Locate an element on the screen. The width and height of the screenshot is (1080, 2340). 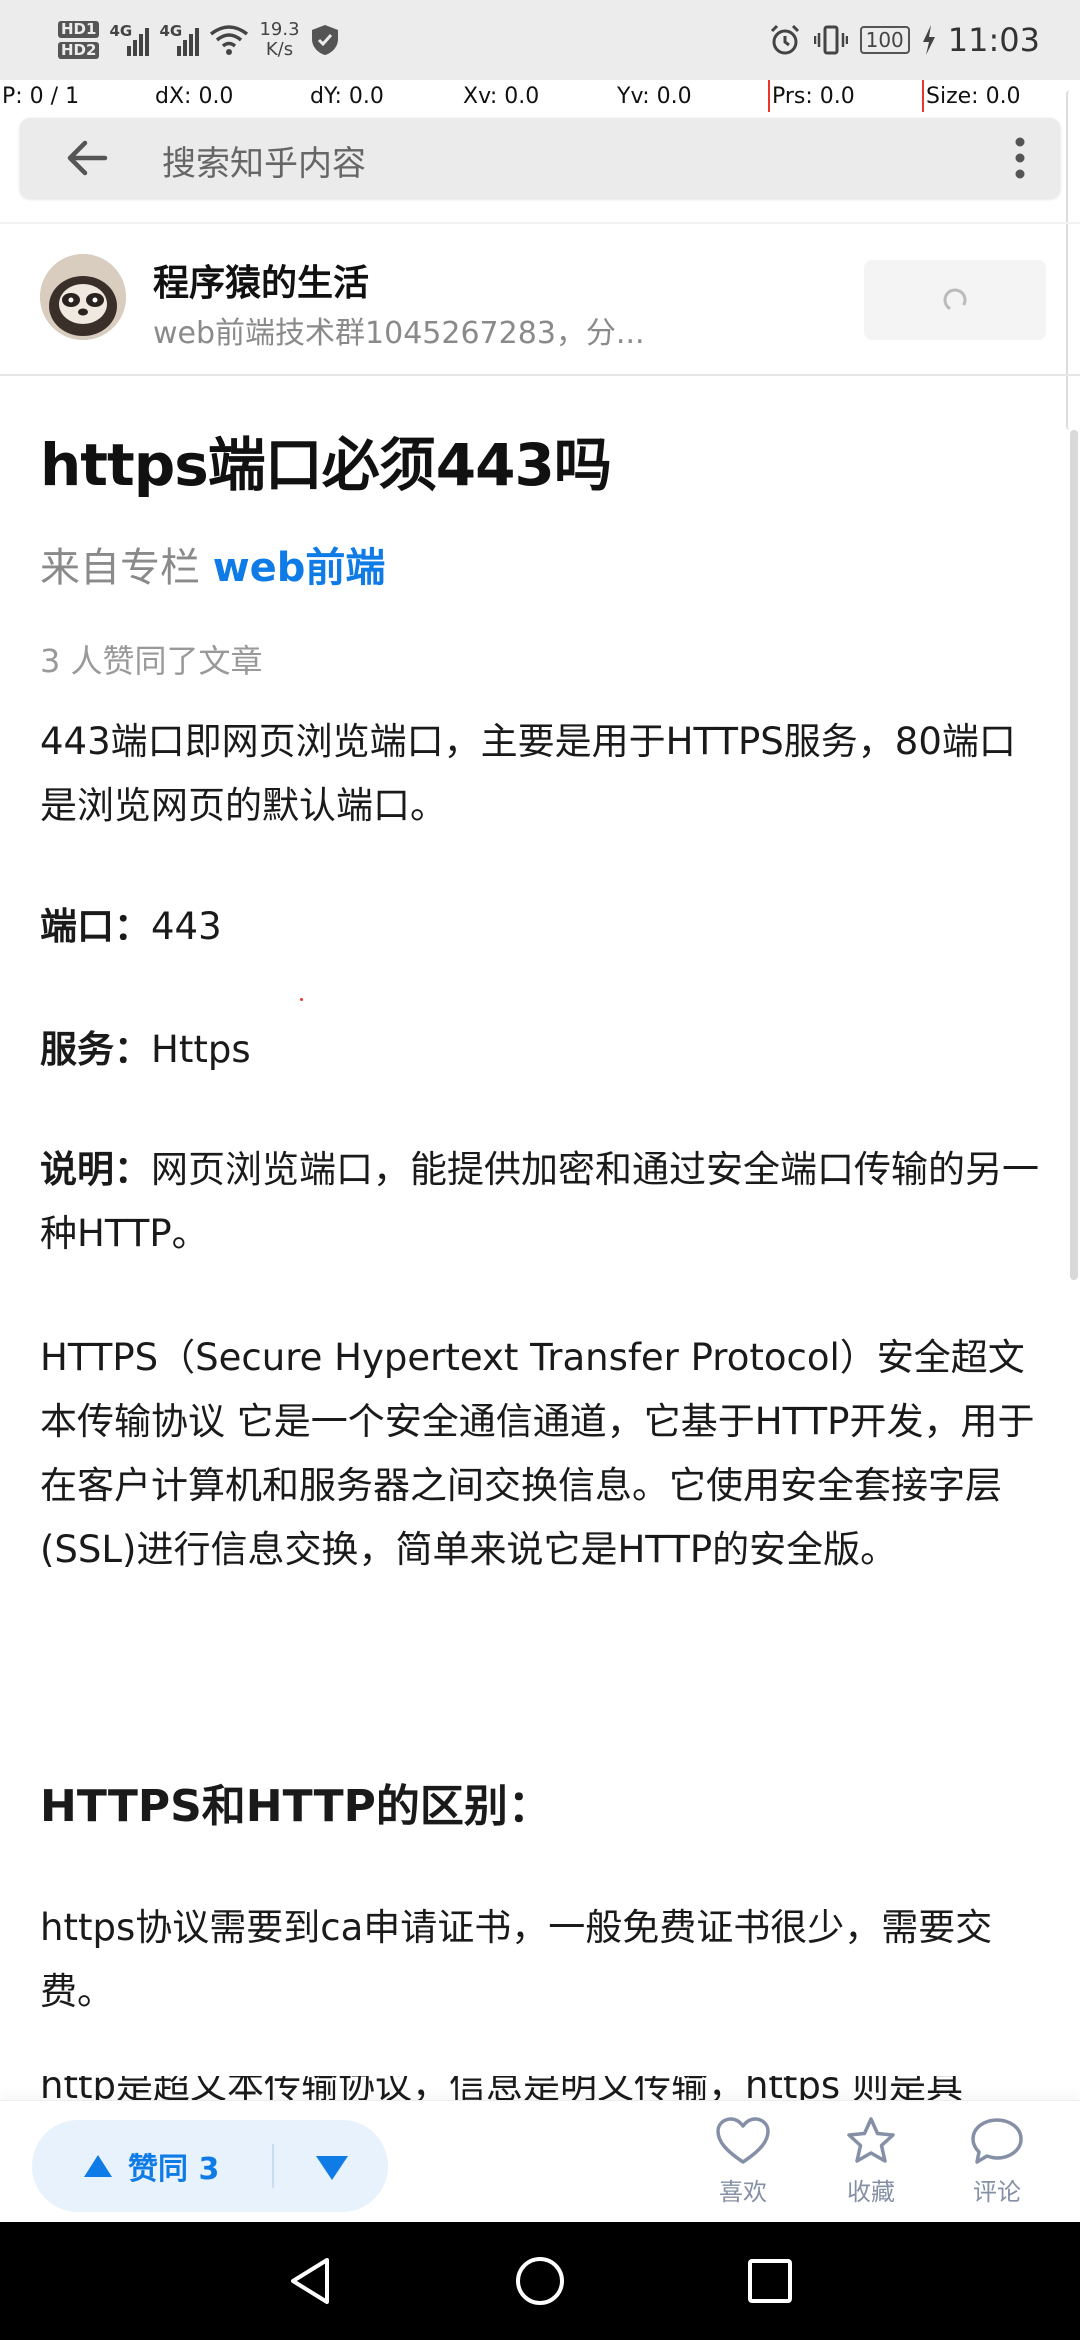
description-value: 网页浏览端口，能提供加密和通过安全端口传输的另一种HTTP。 is located at coordinates (539, 1201).